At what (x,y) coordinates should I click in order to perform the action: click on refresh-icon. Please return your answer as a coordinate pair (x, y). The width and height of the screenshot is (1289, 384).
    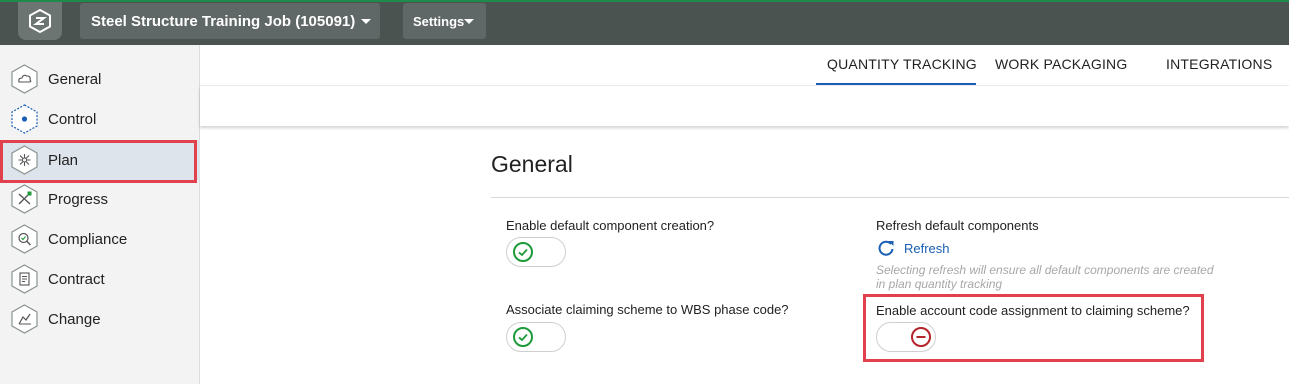
    Looking at the image, I should click on (886, 248).